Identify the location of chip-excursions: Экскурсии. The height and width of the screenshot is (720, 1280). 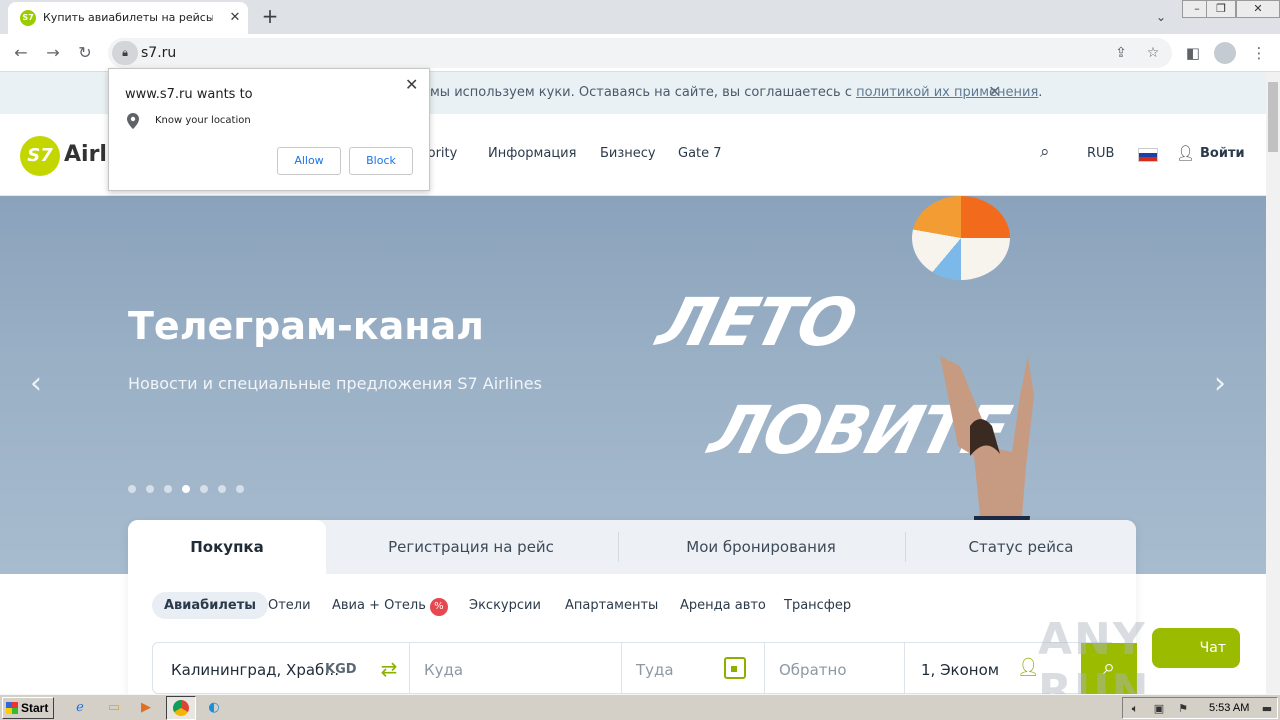
(505, 605).